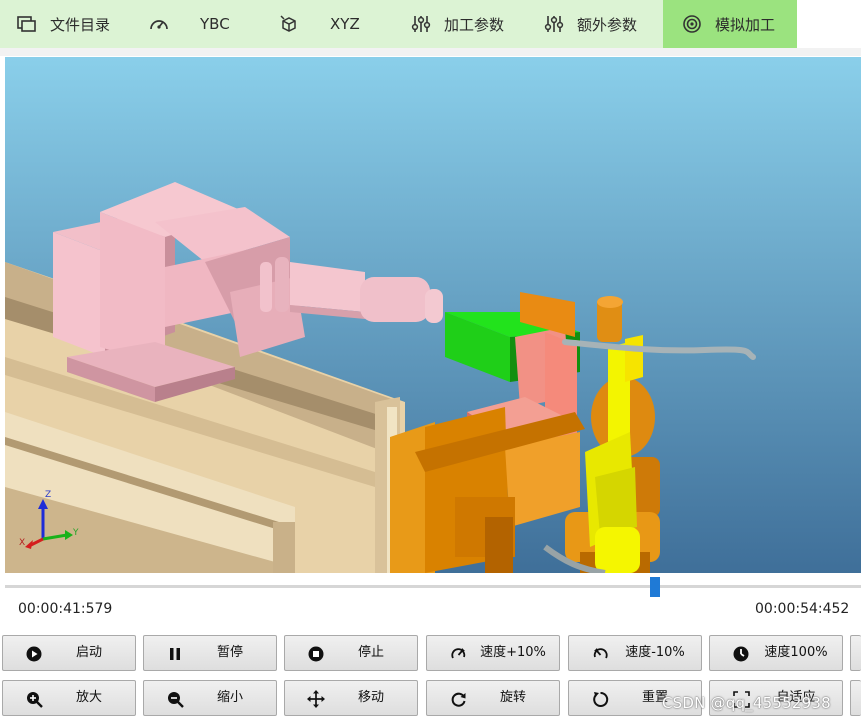  What do you see at coordinates (370, 697) in the screenshot?
I see `button-label: 移动` at bounding box center [370, 697].